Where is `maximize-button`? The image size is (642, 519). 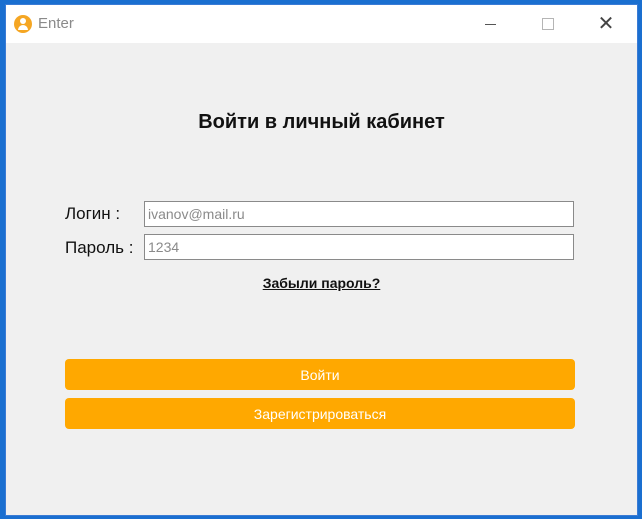 maximize-button is located at coordinates (548, 24).